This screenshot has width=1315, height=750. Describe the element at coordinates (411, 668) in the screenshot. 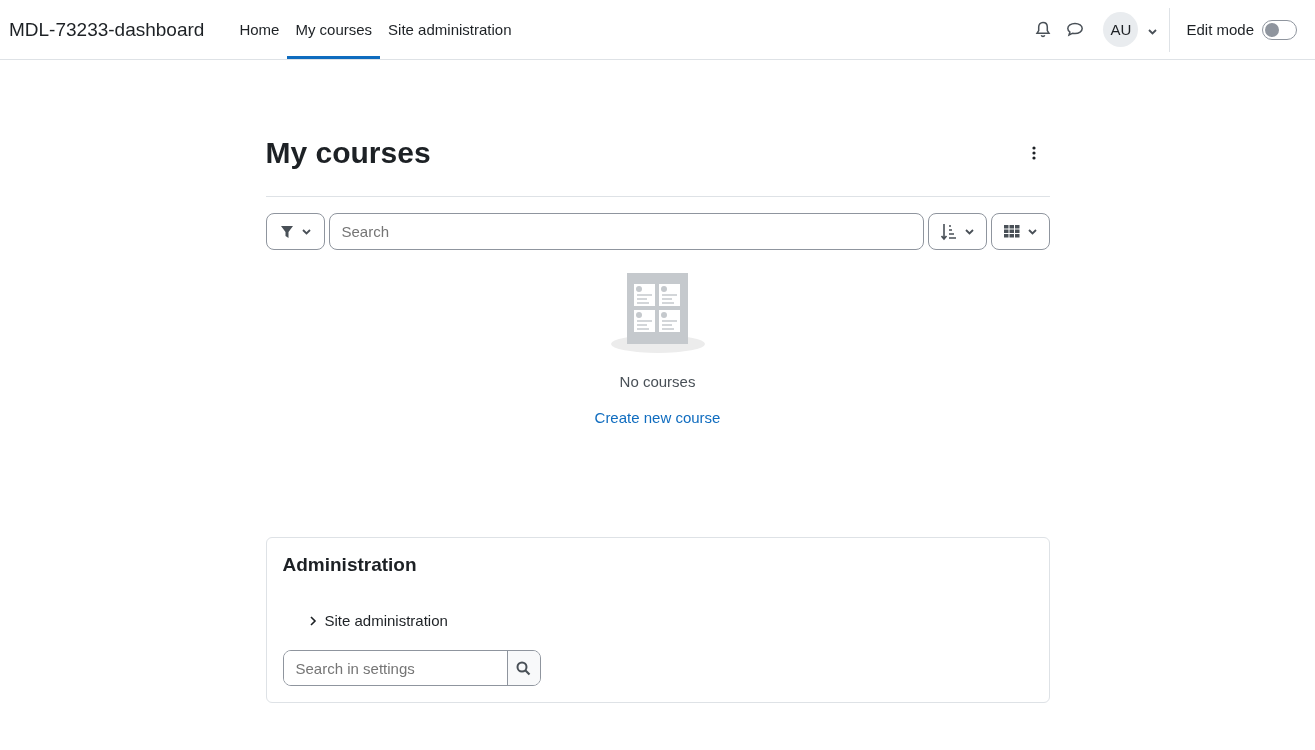

I see `settings-search-field: Search in settings` at that location.